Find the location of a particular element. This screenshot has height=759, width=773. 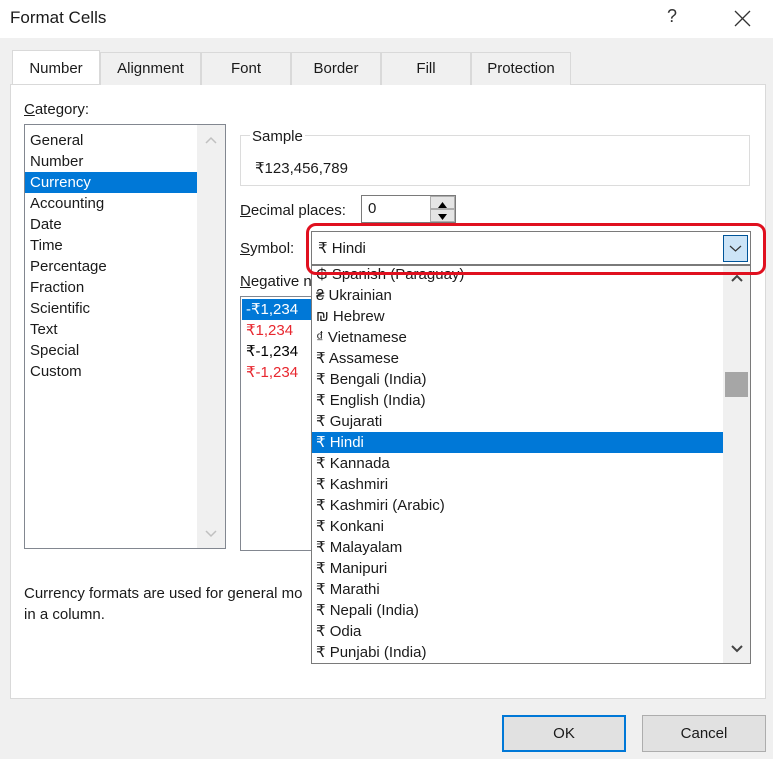

symbol-option: ₹ Kannada is located at coordinates (518, 463).